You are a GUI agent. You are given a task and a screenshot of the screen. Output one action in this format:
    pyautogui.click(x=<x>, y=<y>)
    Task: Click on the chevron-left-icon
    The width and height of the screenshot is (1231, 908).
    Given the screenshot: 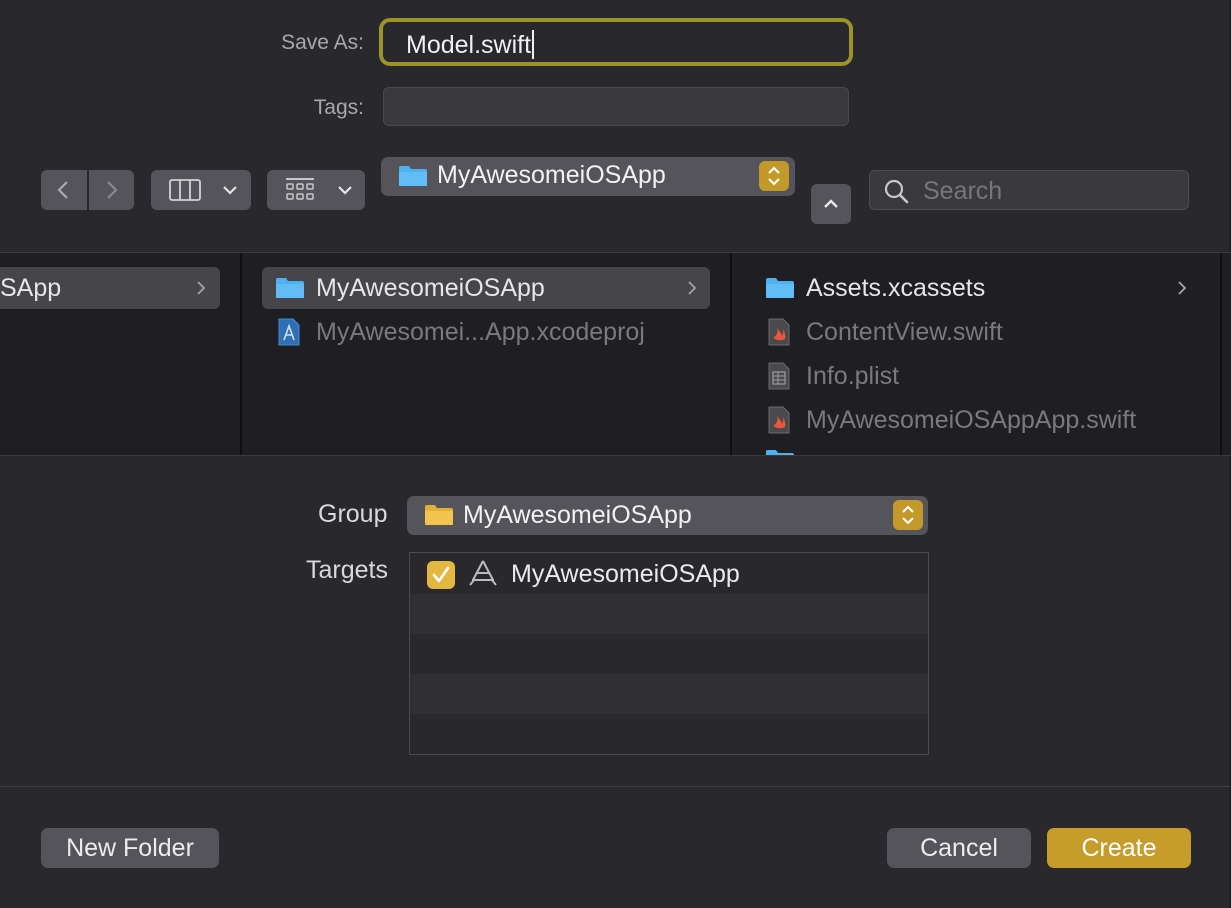 What is the action you would take?
    pyautogui.click(x=62, y=190)
    